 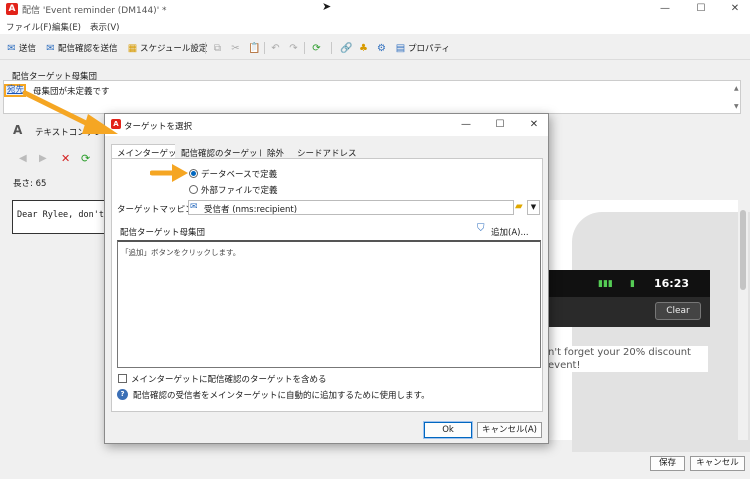 What do you see at coordinates (181, 252) in the screenshot?
I see `group-hint: 「追加」ボタンをクリックします。` at bounding box center [181, 252].